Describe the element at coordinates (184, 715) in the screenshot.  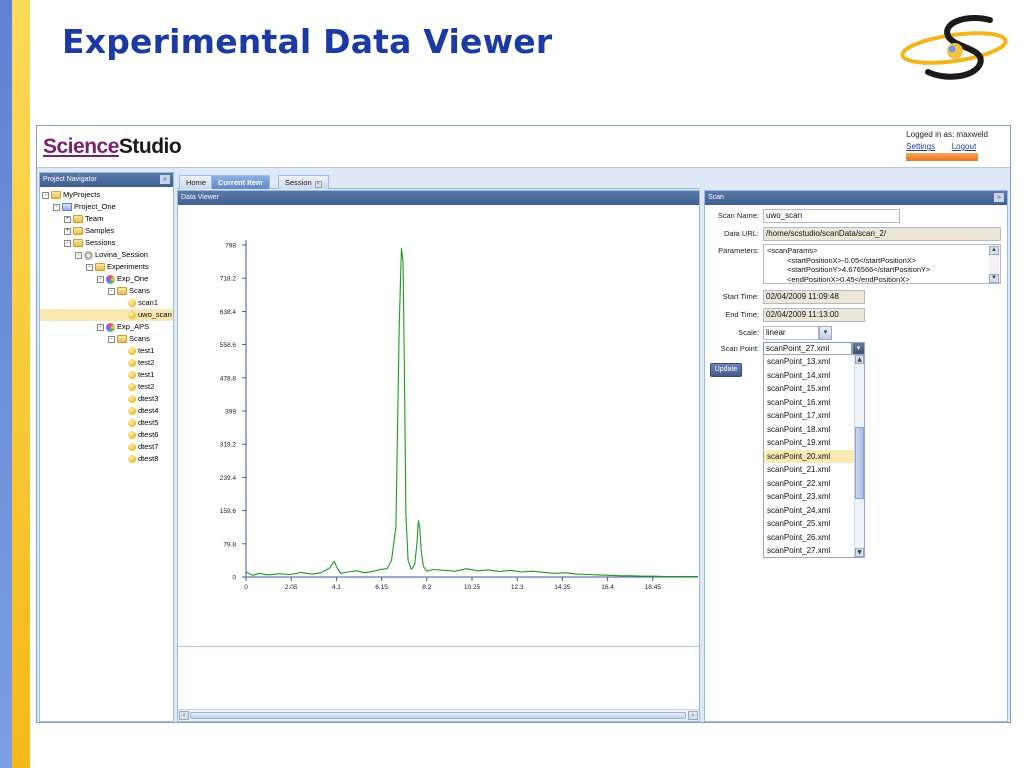
I see `scroll-left-icon: ‹` at that location.